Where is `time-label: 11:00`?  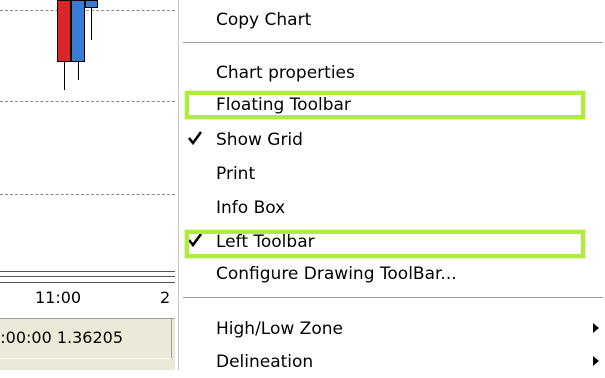 time-label: 11:00 is located at coordinates (58, 297).